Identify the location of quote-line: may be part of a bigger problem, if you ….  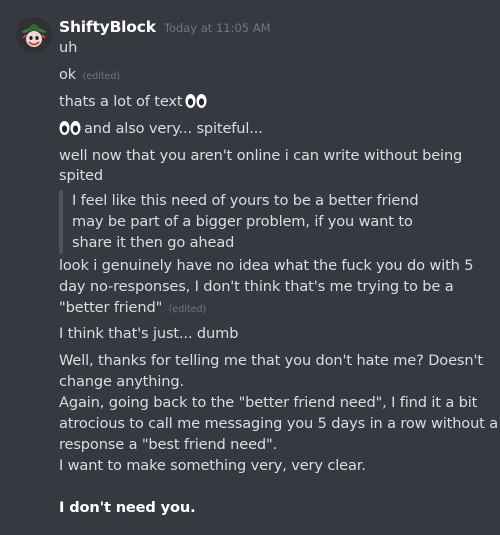
(242, 222).